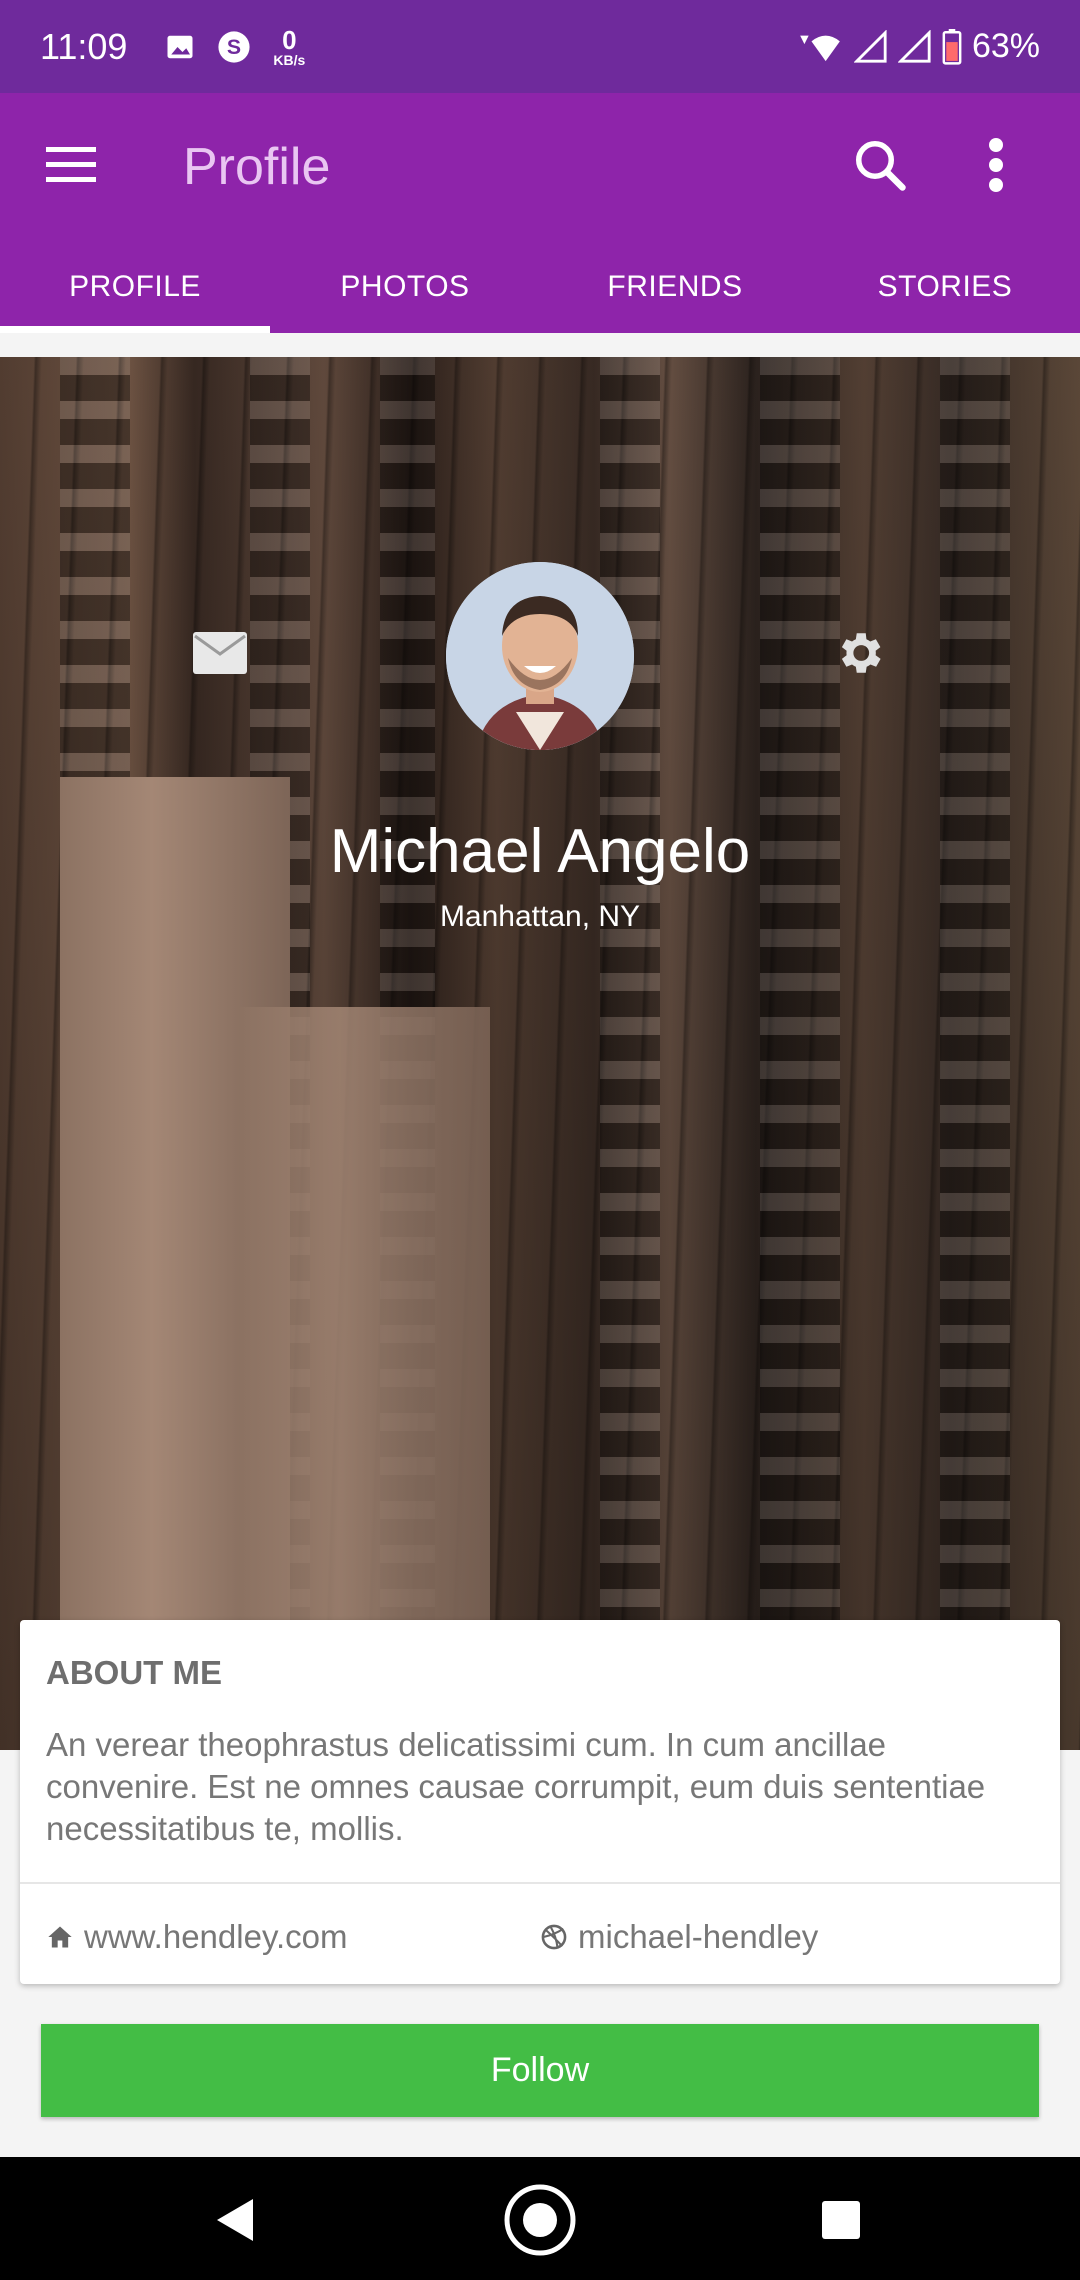  What do you see at coordinates (996, 165) in the screenshot?
I see `more-vert-icon` at bounding box center [996, 165].